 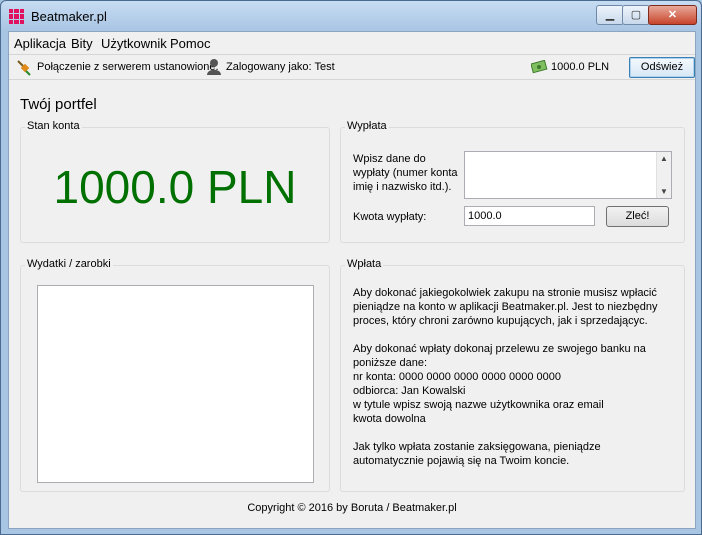 What do you see at coordinates (53, 126) in the screenshot?
I see `account-group-title: Stan konta` at bounding box center [53, 126].